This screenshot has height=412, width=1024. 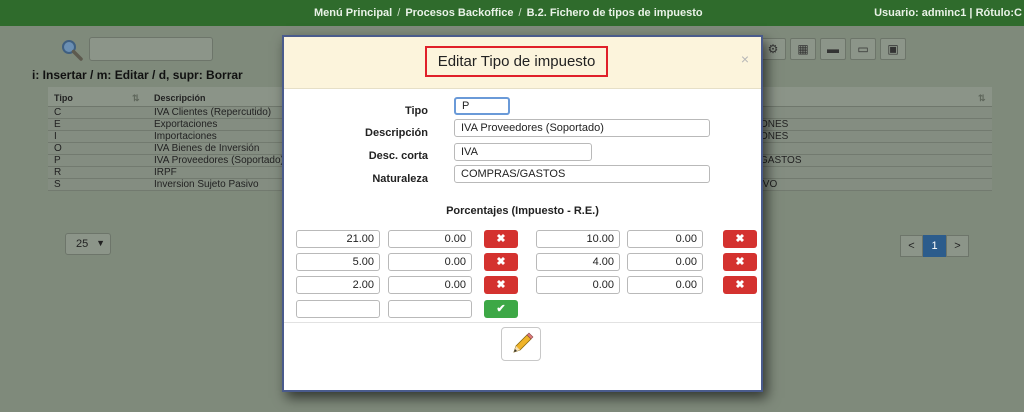 I want to click on chevron-down-icon: ▼, so click(x=100, y=243).